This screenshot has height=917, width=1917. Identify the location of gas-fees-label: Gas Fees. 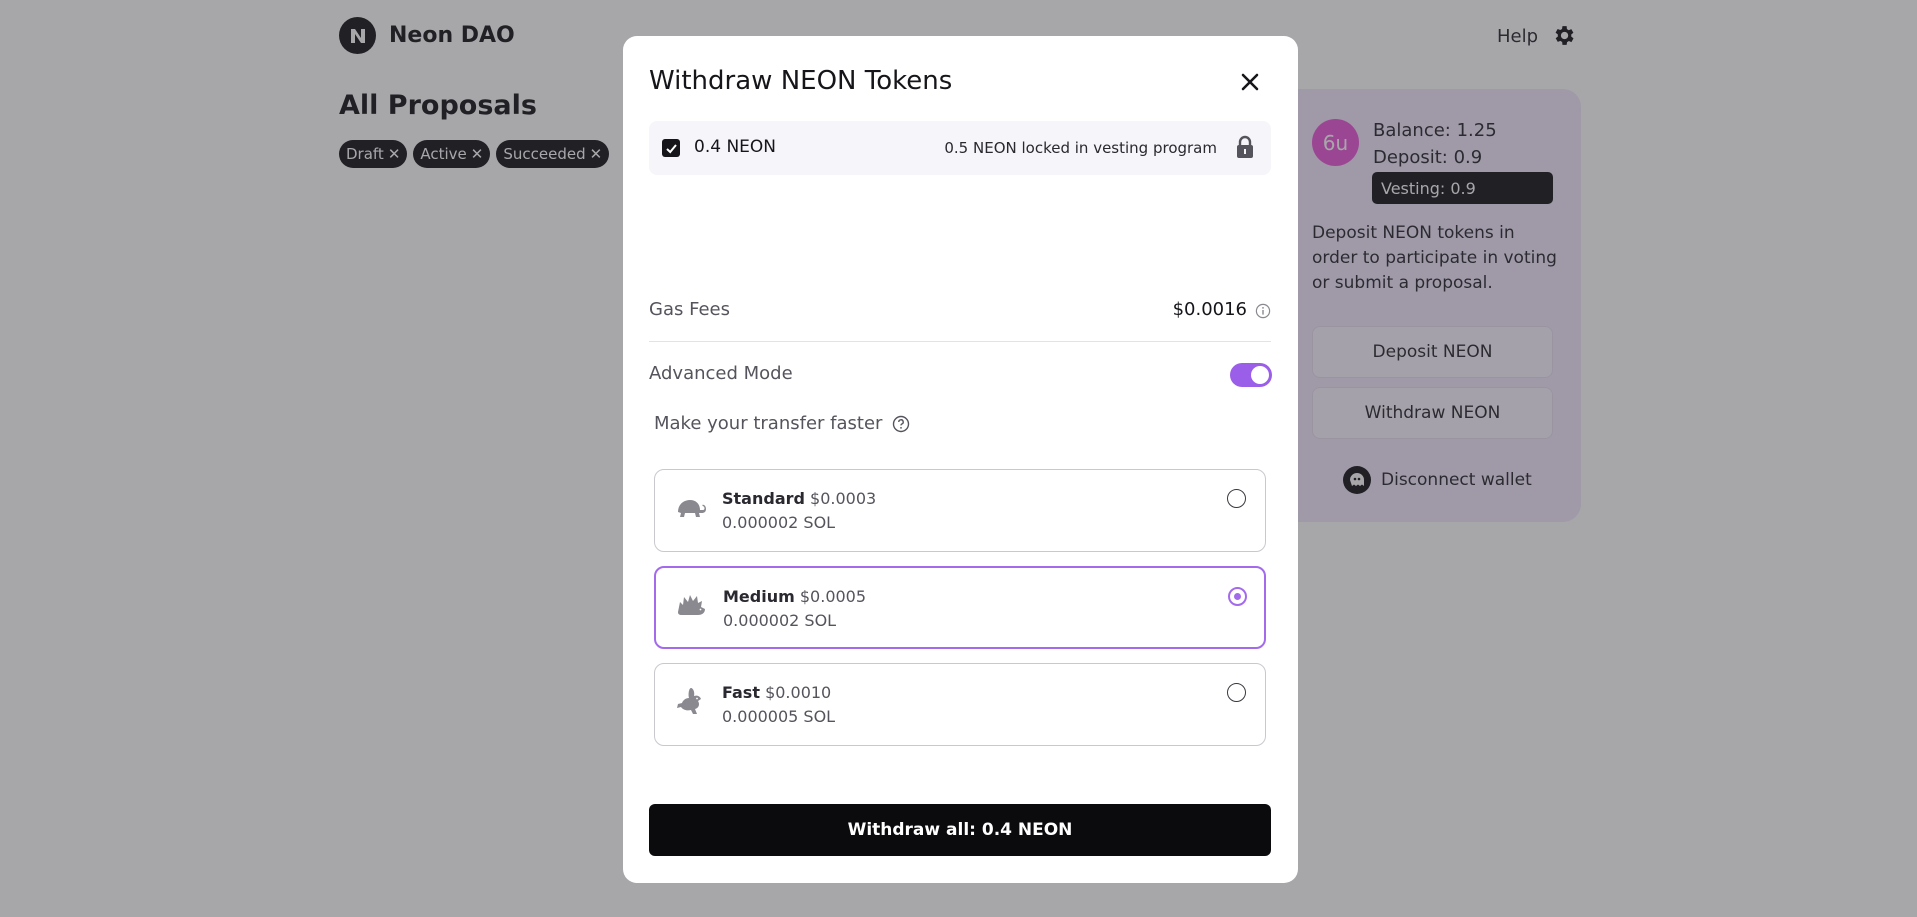
(689, 309).